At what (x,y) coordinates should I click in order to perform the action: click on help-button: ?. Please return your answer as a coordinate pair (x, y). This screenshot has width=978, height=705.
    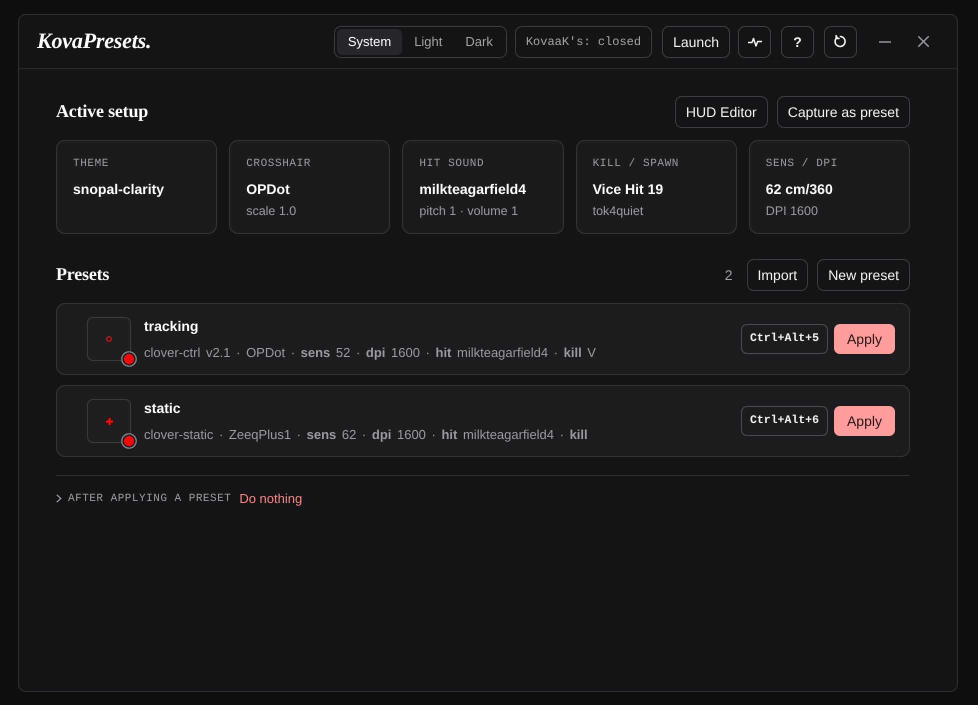
    Looking at the image, I should click on (797, 42).